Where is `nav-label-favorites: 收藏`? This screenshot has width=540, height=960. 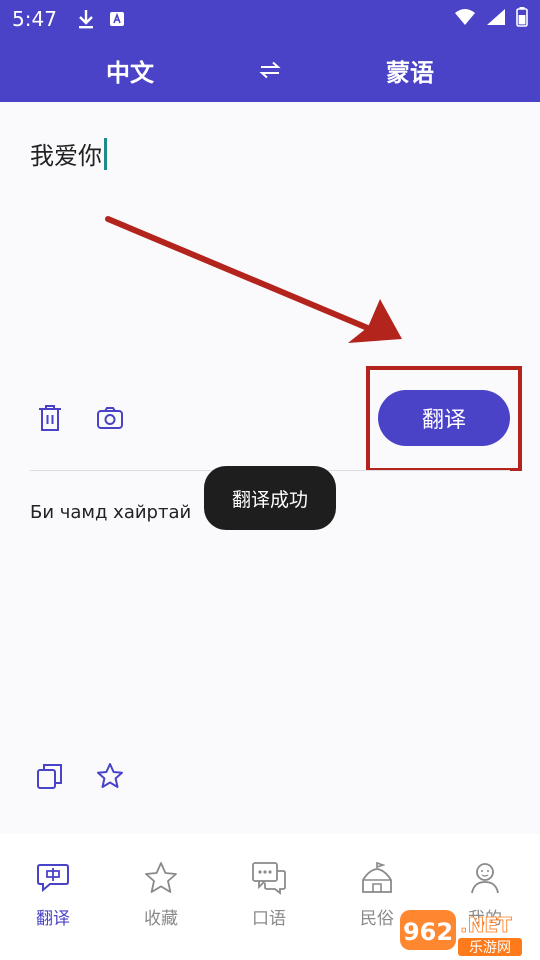 nav-label-favorites: 收藏 is located at coordinates (161, 919).